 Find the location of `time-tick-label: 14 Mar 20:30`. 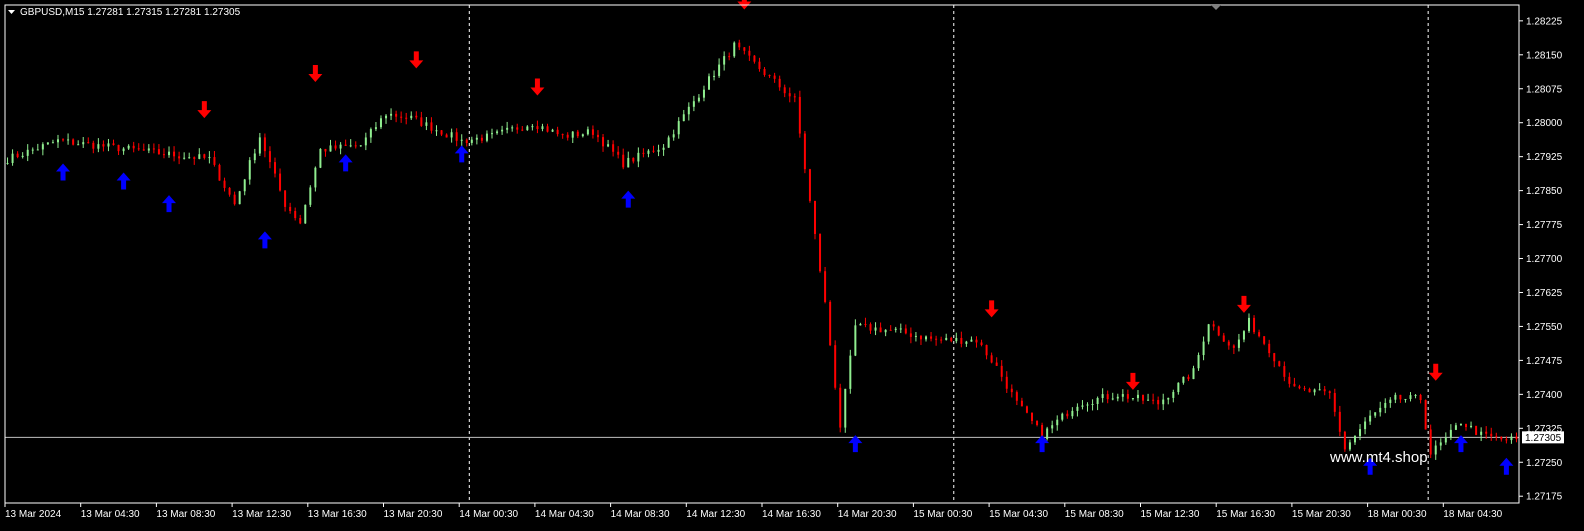

time-tick-label: 14 Mar 20:30 is located at coordinates (867, 514).